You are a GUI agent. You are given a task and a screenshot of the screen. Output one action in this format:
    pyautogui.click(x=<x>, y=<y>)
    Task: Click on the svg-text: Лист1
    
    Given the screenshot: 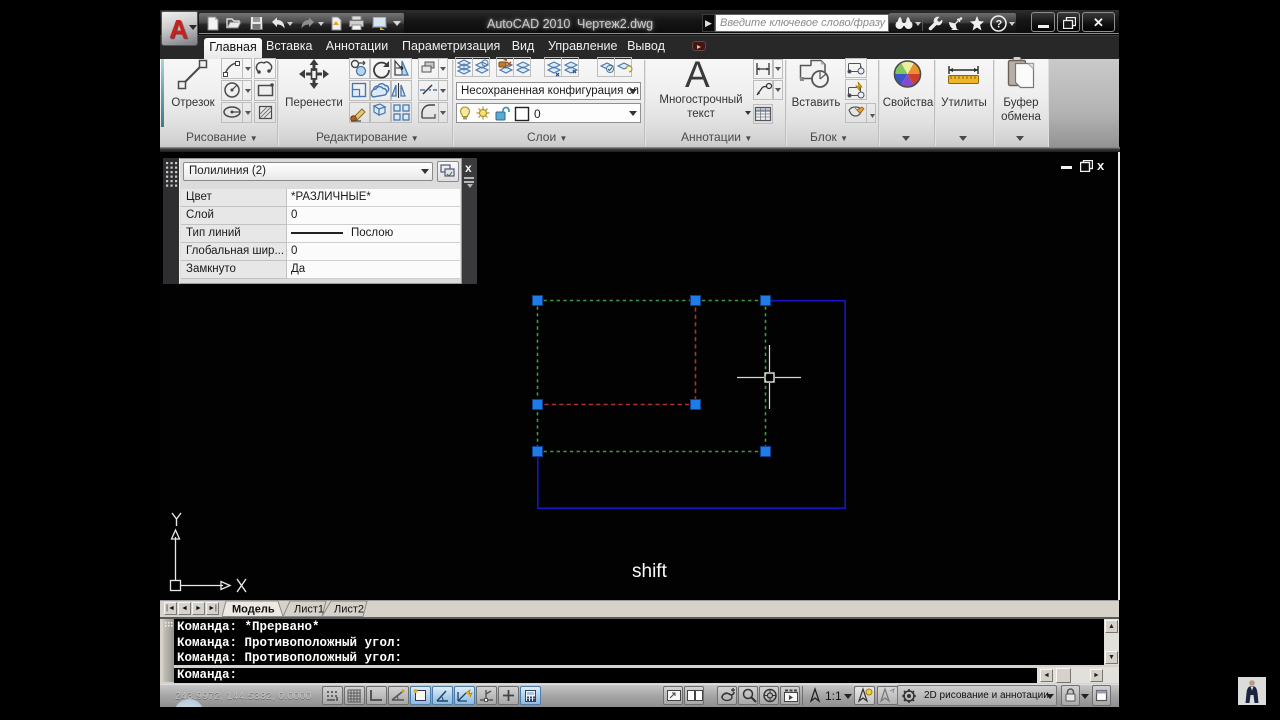 What is the action you would take?
    pyautogui.click(x=309, y=610)
    